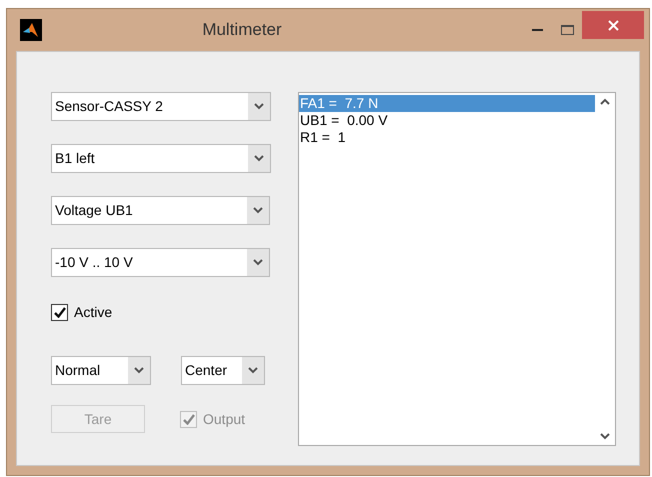 The height and width of the screenshot is (477, 652). What do you see at coordinates (242, 30) in the screenshot?
I see `window-title: Multimeter` at bounding box center [242, 30].